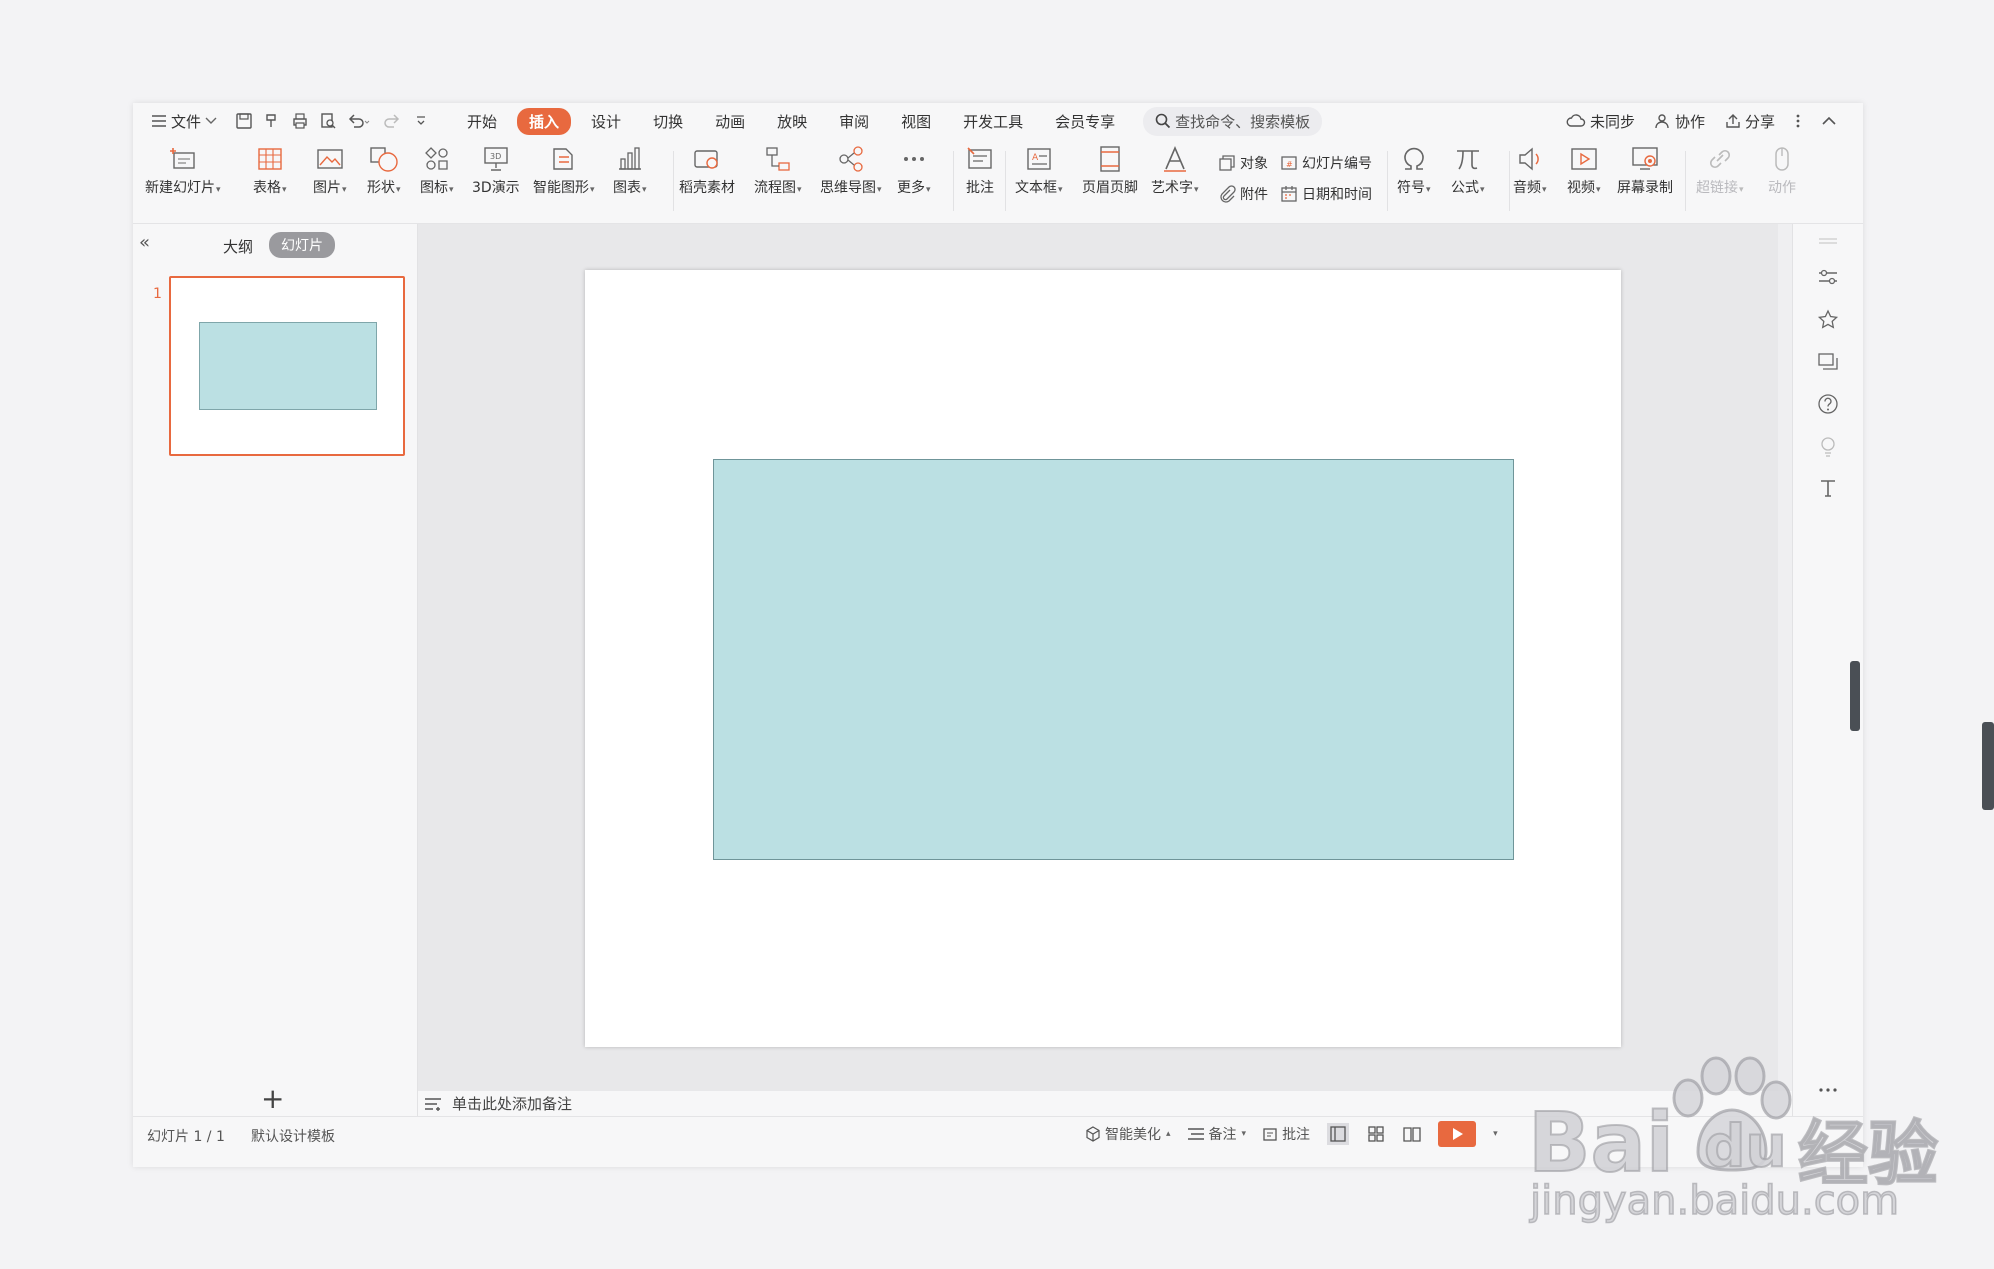 This screenshot has height=1269, width=1994. What do you see at coordinates (1326, 194) in the screenshot?
I see `datetime-button: 日期和时间` at bounding box center [1326, 194].